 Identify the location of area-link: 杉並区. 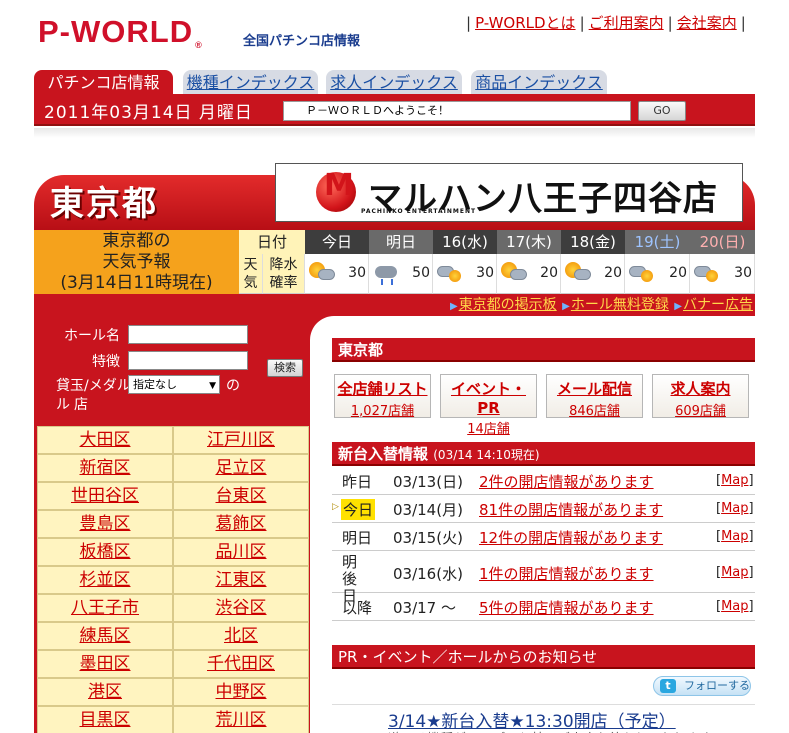
(105, 580).